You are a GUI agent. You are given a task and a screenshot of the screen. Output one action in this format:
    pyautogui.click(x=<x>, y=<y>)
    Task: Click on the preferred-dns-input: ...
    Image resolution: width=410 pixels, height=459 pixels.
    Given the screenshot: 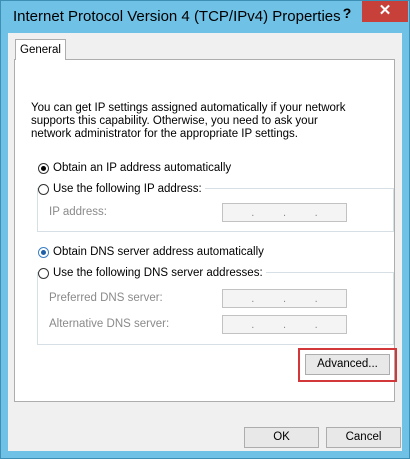 What is the action you would take?
    pyautogui.click(x=284, y=298)
    